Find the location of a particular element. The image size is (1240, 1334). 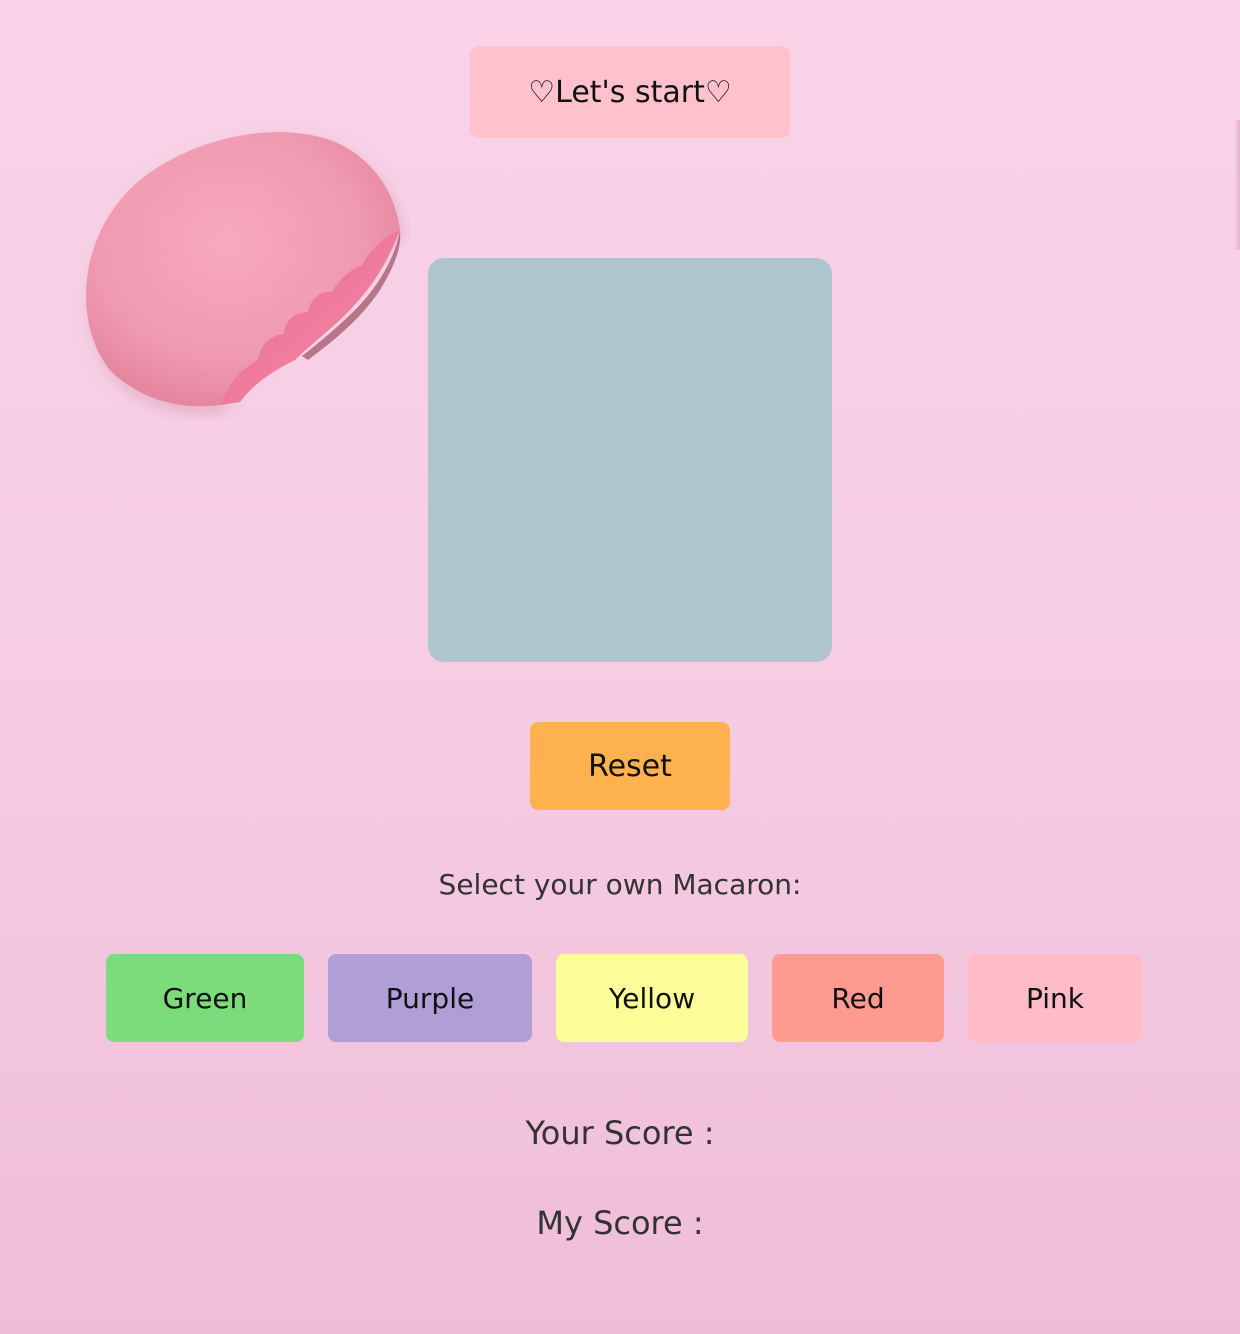

choice-green-button: Green is located at coordinates (205, 998).